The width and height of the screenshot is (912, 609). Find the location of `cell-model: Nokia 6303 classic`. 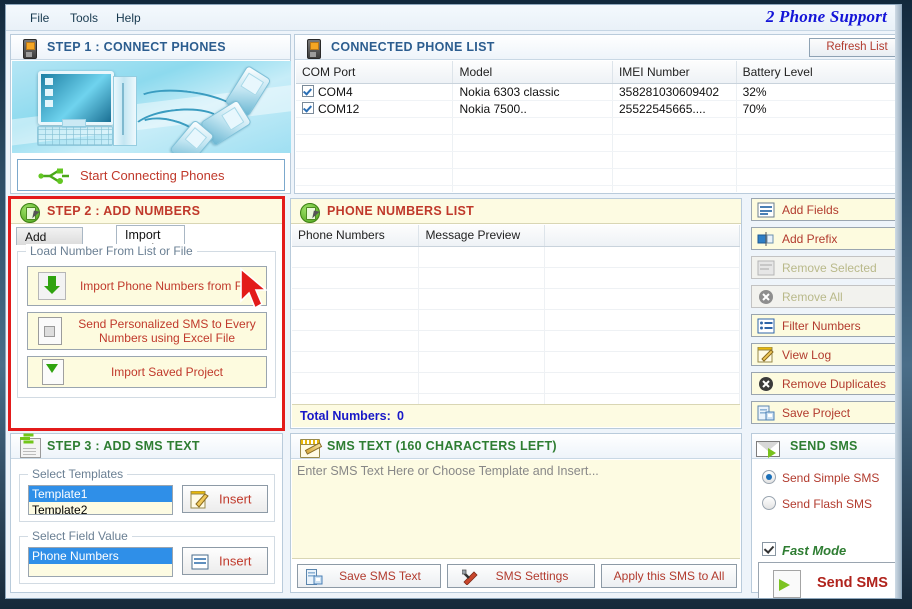

cell-model: Nokia 6303 classic is located at coordinates (533, 92).